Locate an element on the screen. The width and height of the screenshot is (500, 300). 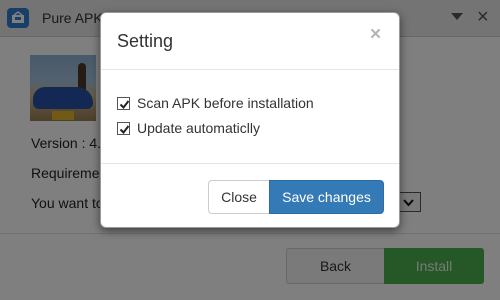
auto-update-checkbox is located at coordinates (123, 128).